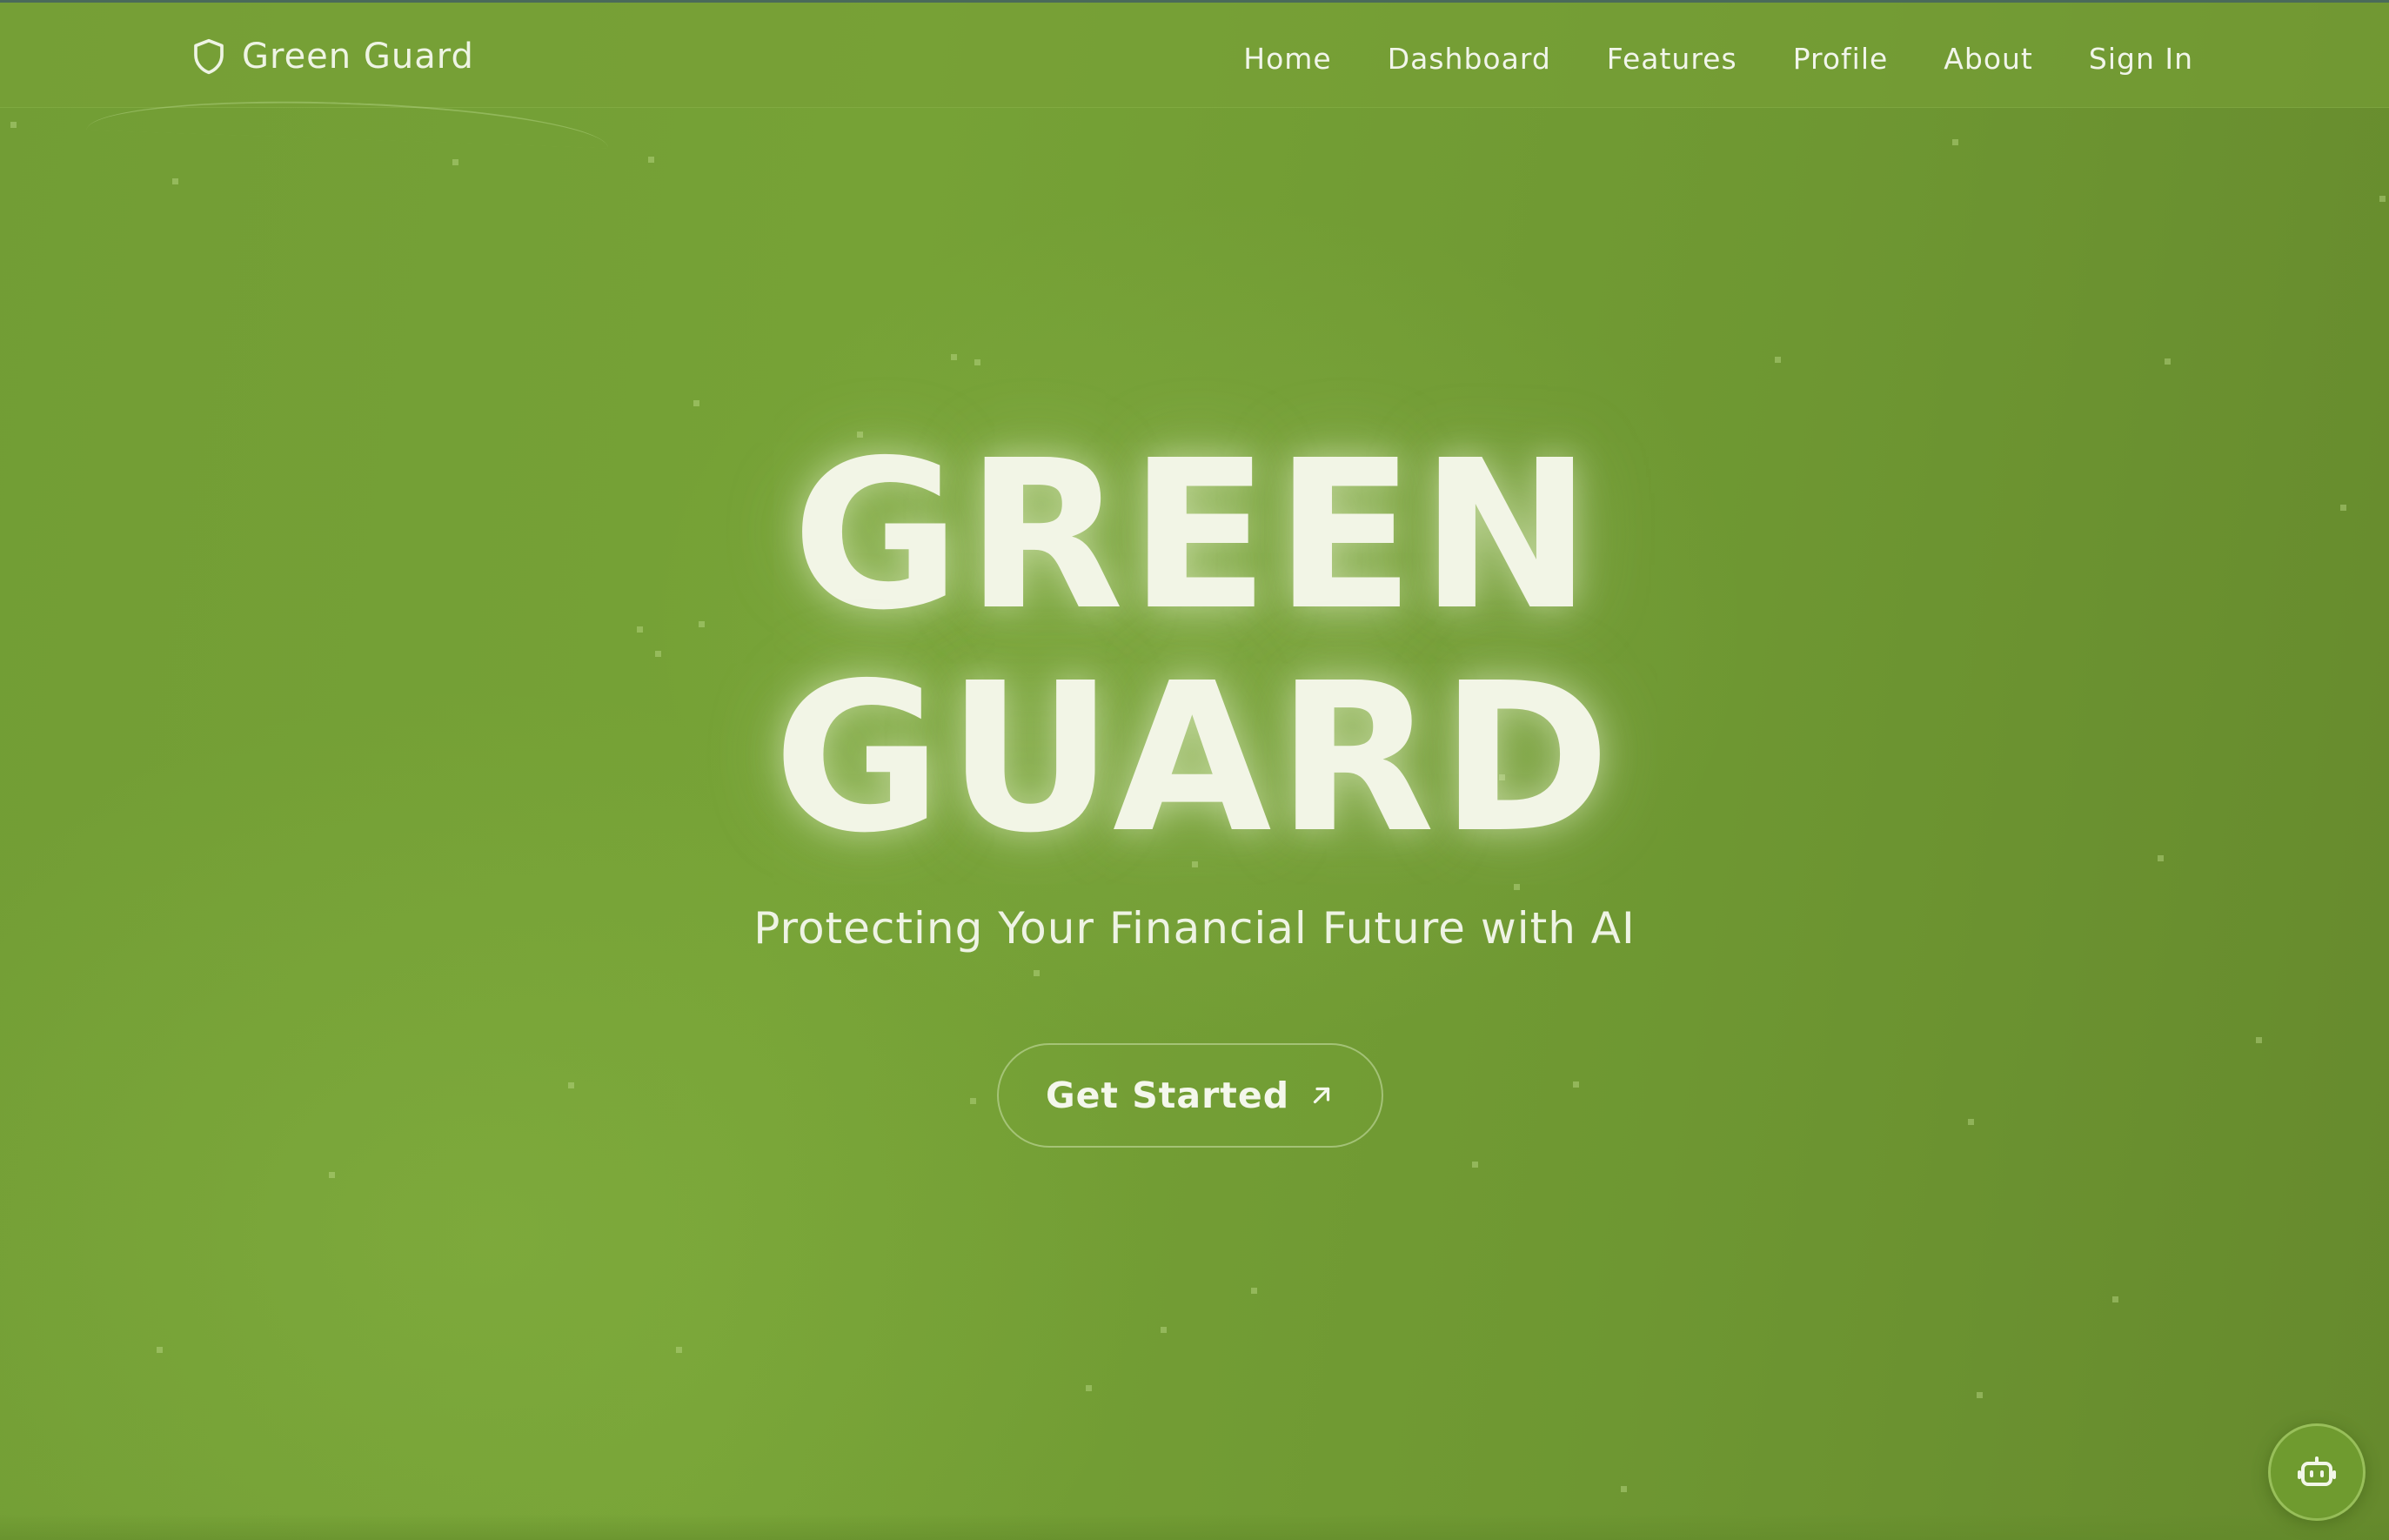  I want to click on shield-icon, so click(209, 56).